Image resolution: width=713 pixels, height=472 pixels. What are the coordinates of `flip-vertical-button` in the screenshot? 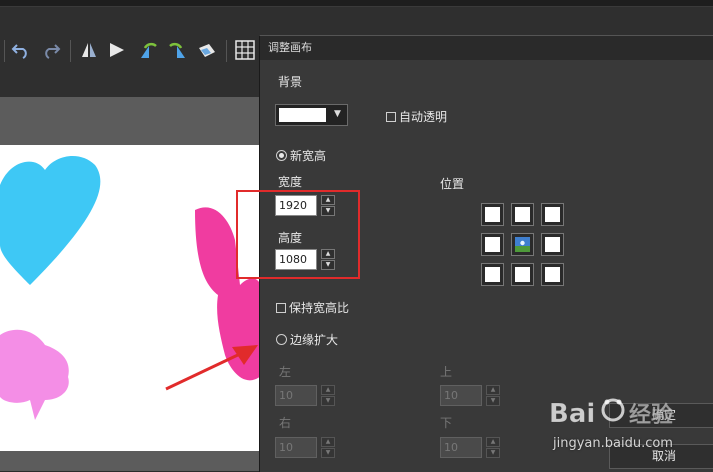 It's located at (117, 50).